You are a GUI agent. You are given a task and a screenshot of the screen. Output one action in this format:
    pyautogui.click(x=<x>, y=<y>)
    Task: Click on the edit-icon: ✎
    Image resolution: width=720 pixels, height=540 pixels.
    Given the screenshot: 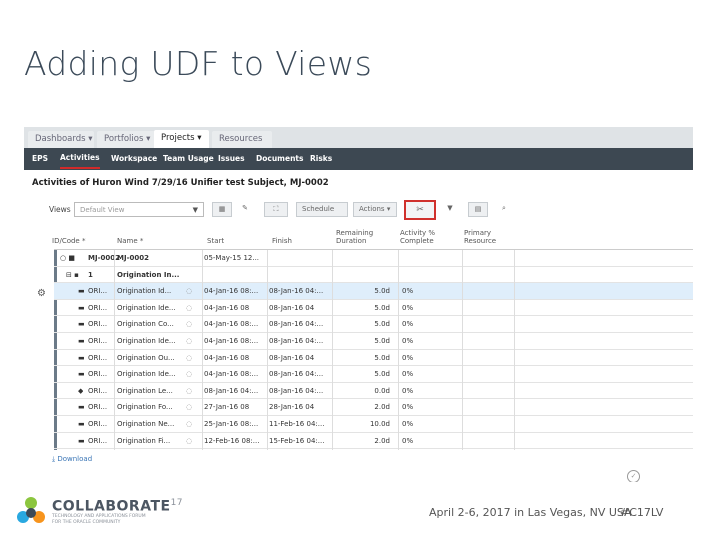 What is the action you would take?
    pyautogui.click(x=245, y=208)
    